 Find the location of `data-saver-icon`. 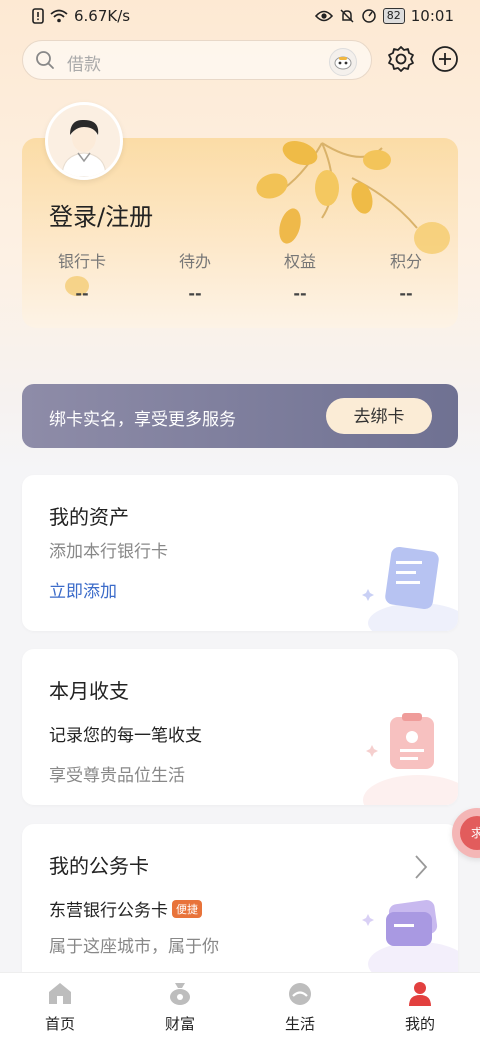

data-saver-icon is located at coordinates (369, 16).